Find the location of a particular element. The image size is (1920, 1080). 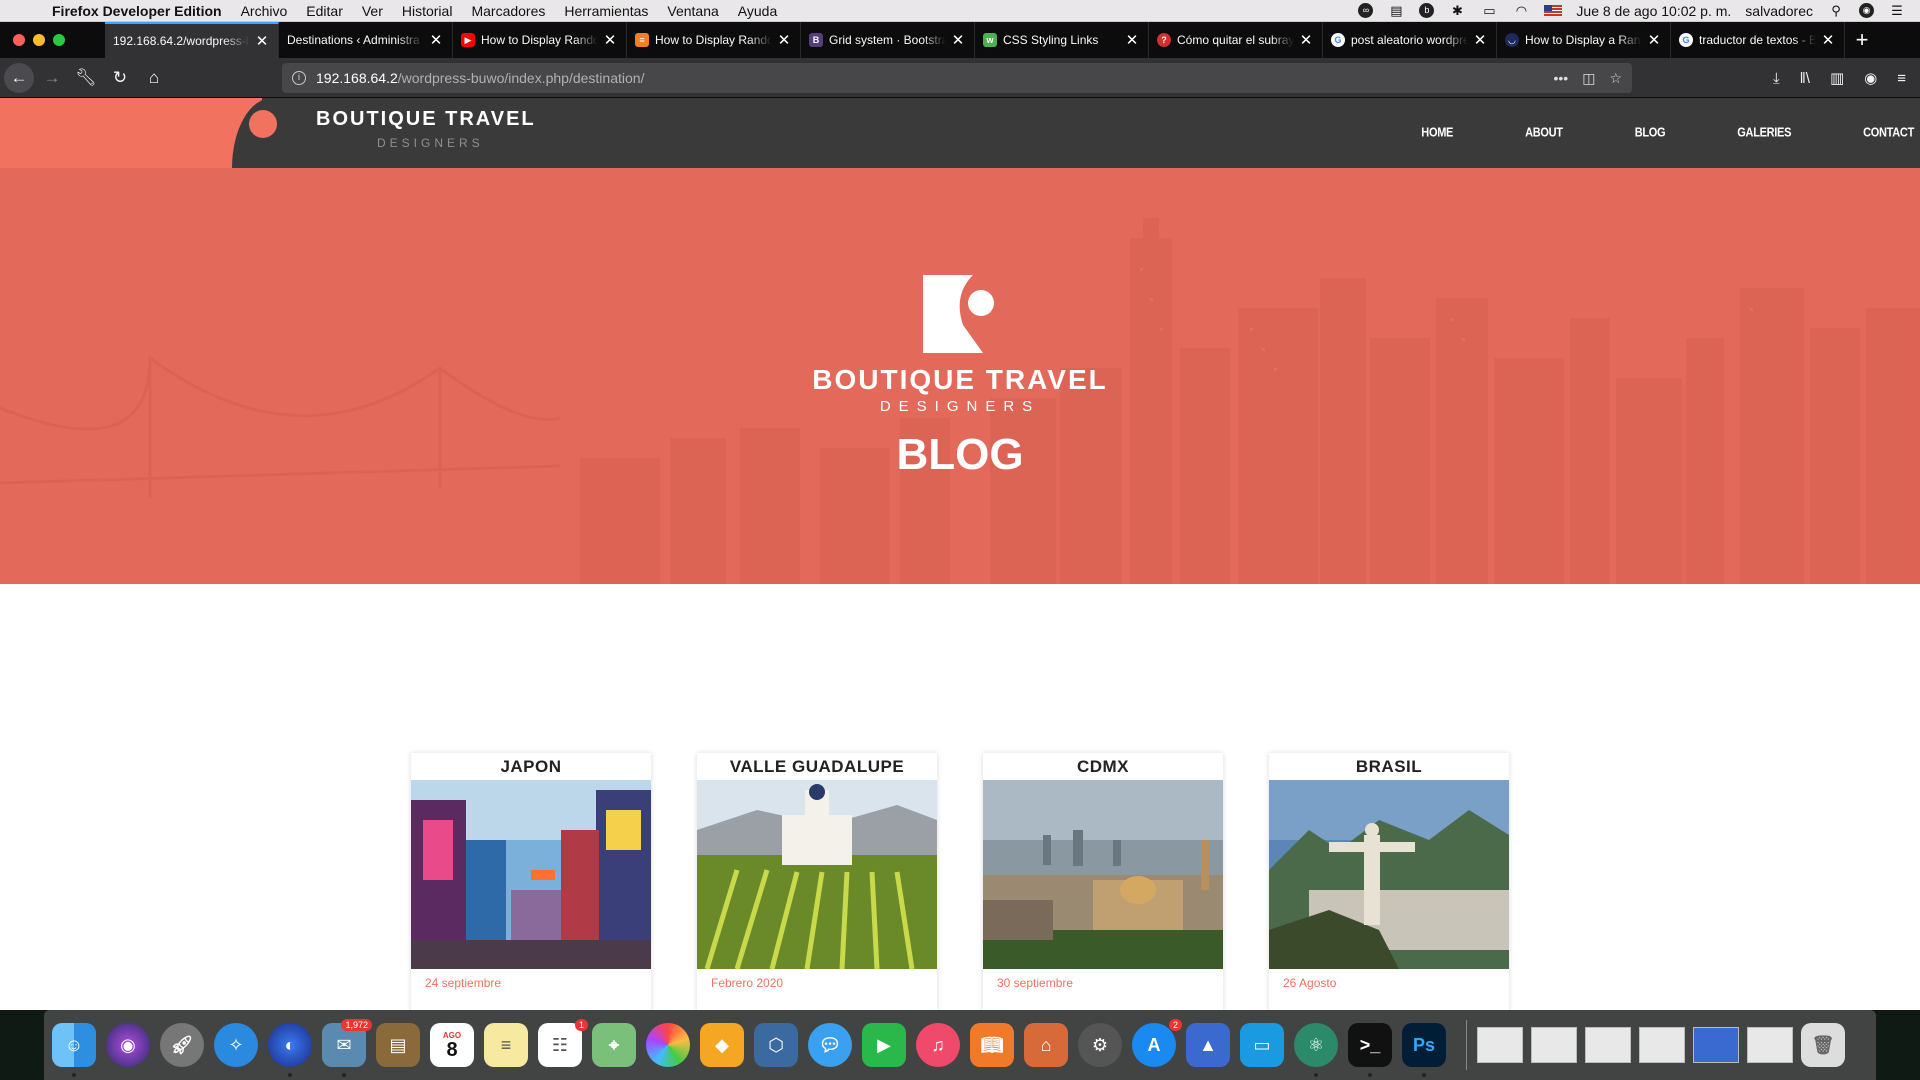

trash-icon: 🗑︎ is located at coordinates (1823, 1045).